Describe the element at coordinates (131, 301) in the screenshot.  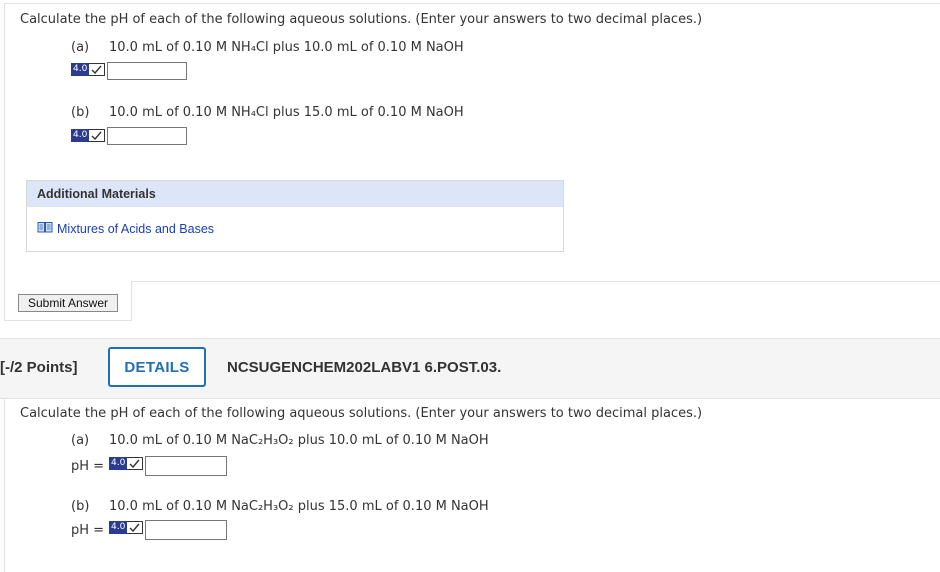
I see `submit-divider-vertical` at that location.